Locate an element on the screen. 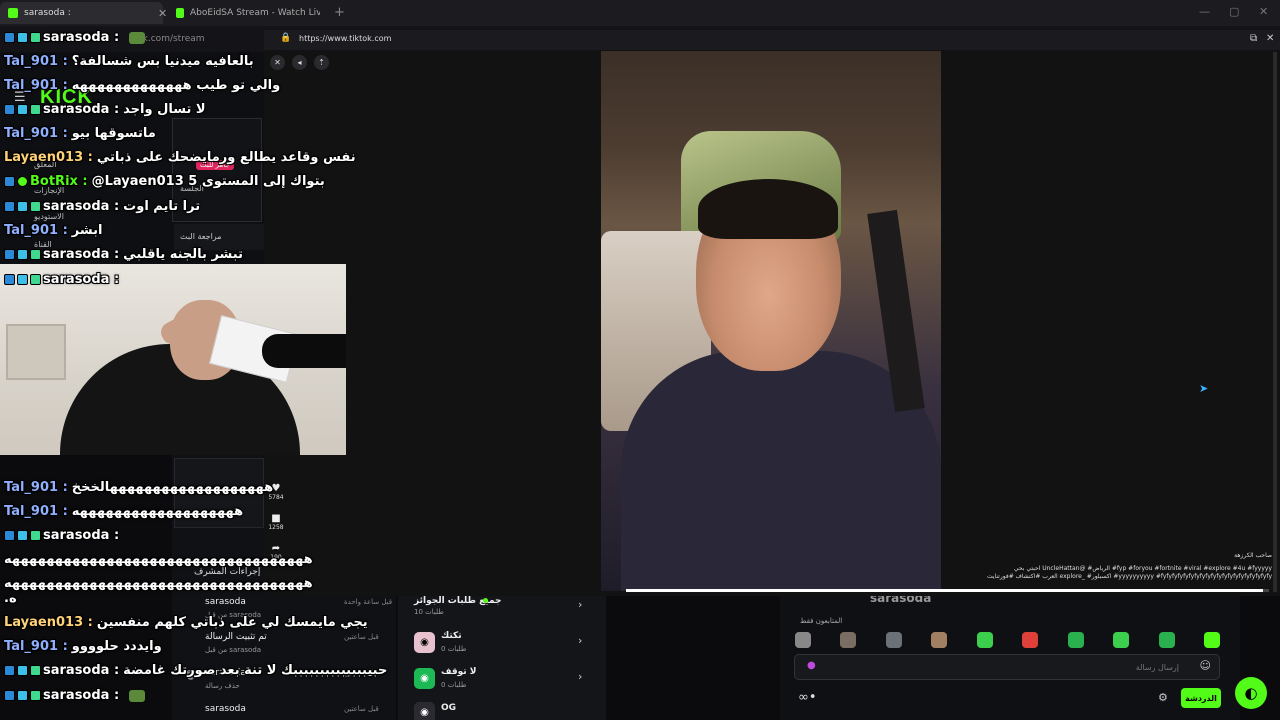  infinity-icon: ∞• is located at coordinates (807, 697).